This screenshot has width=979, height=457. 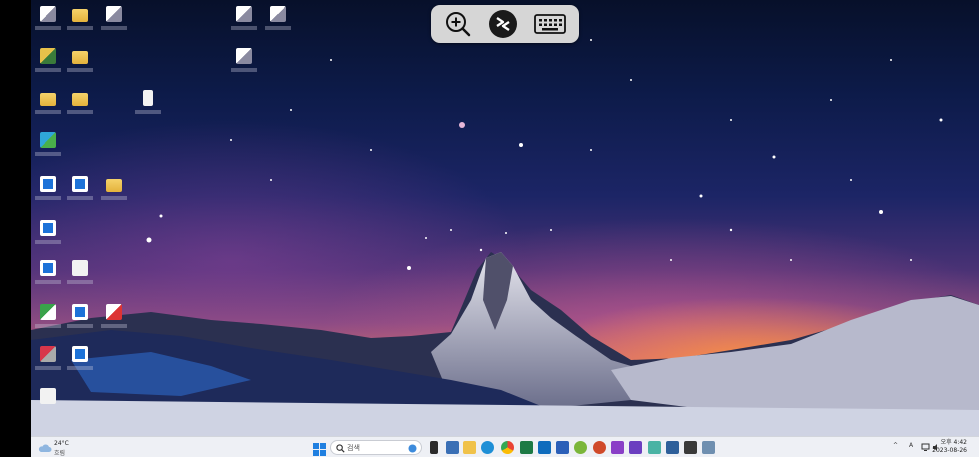 What do you see at coordinates (412, 448) in the screenshot?
I see `search-highlight-icon` at bounding box center [412, 448].